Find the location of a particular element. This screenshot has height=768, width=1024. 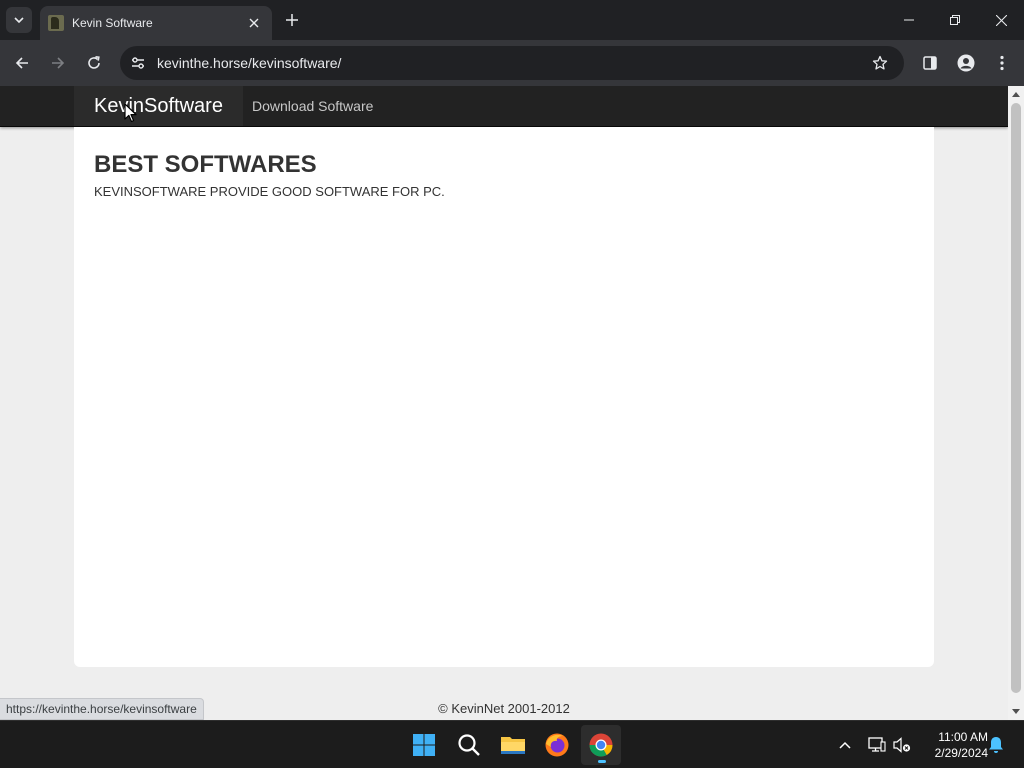

site-info-button is located at coordinates (138, 63).